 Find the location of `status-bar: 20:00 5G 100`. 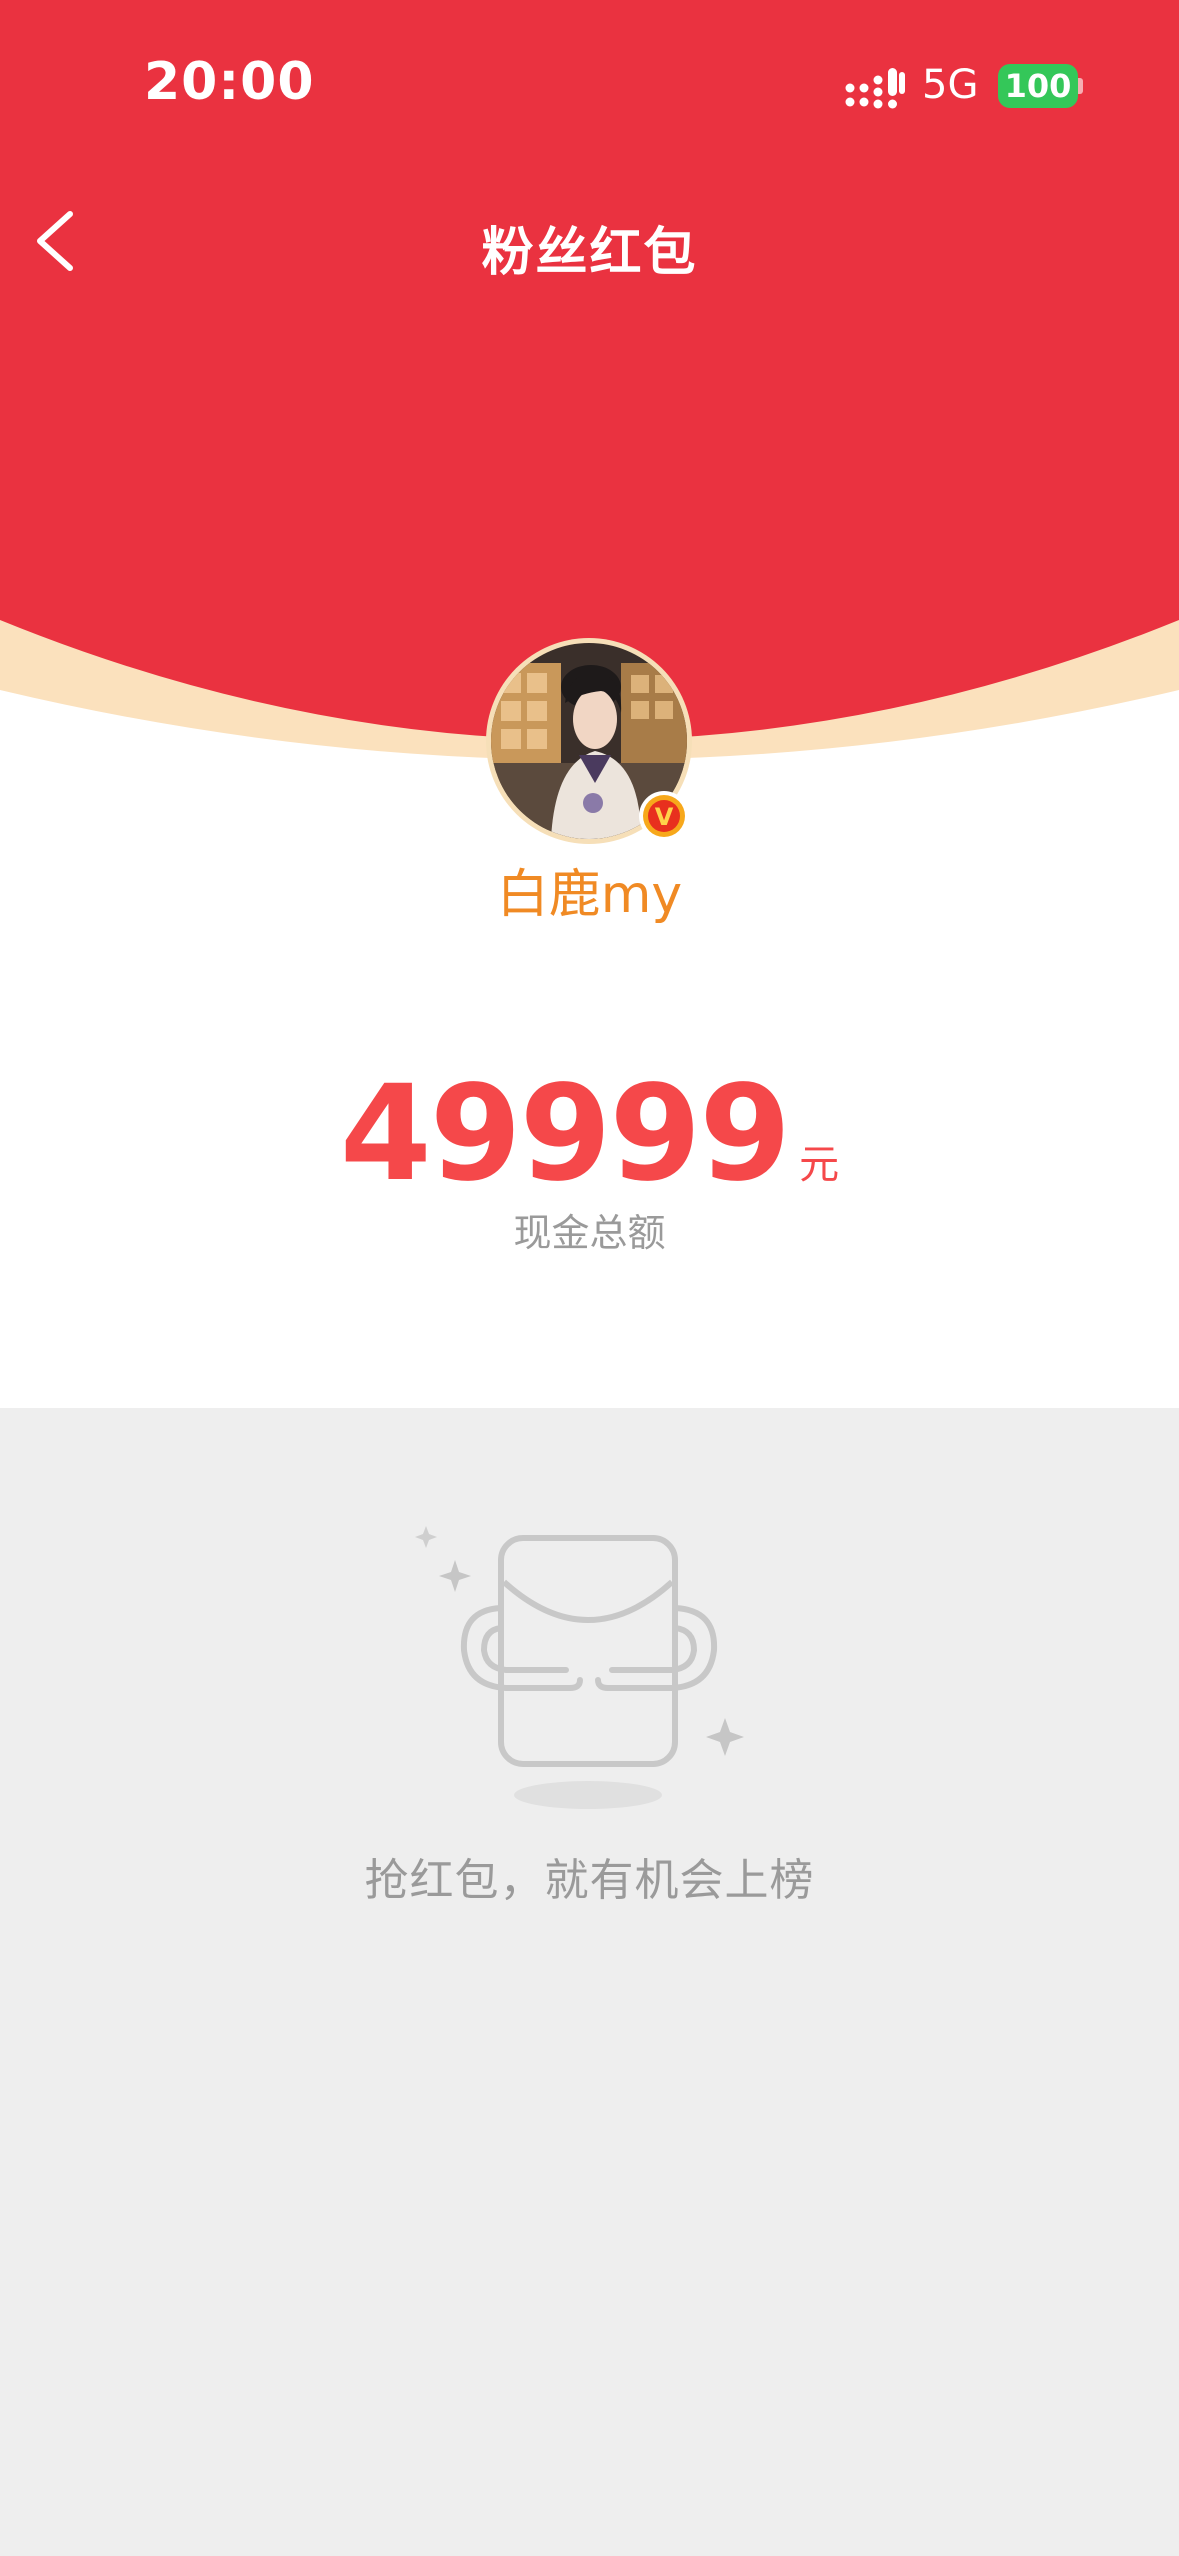

status-bar: 20:00 5G 100 is located at coordinates (589, 85).